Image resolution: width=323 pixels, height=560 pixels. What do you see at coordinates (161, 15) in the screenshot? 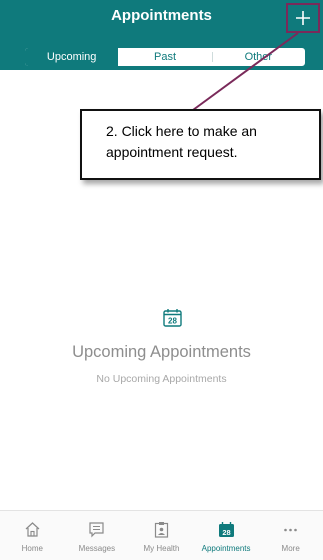
I see `page-title: Appointments` at bounding box center [161, 15].